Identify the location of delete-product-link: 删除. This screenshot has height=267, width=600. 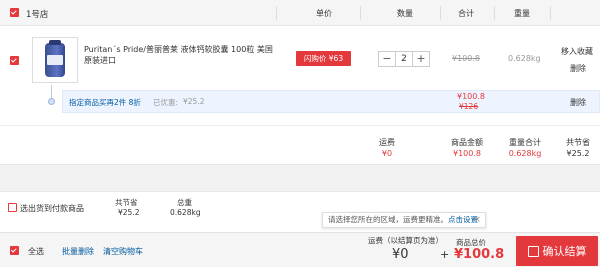
(578, 68).